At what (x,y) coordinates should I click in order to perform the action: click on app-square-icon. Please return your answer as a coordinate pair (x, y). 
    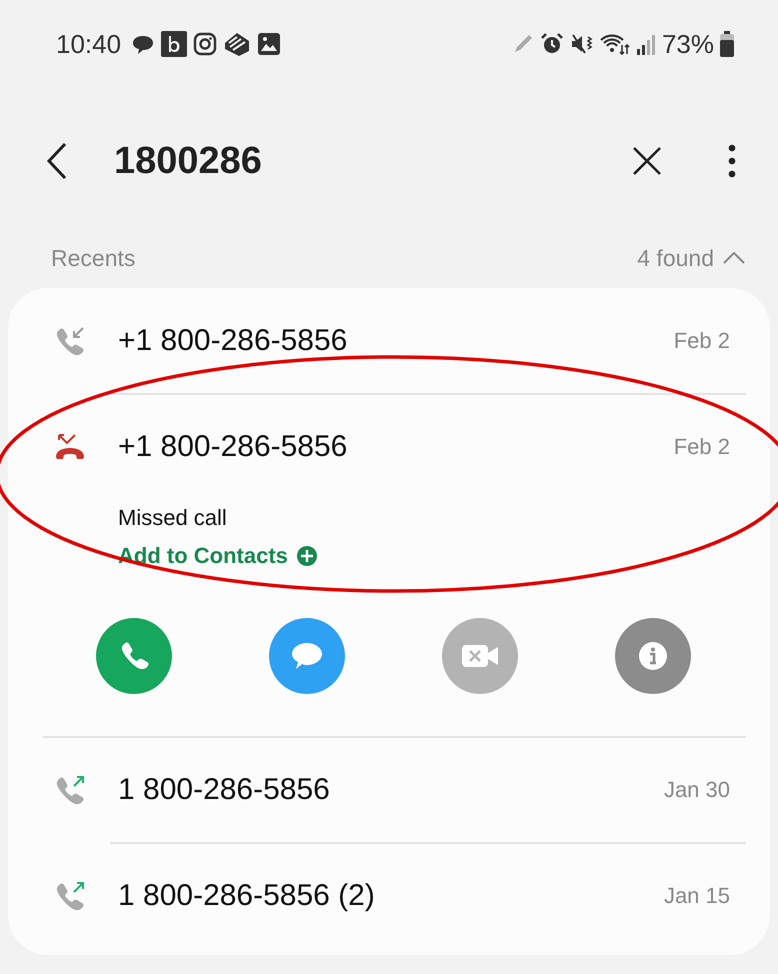
    Looking at the image, I should click on (174, 44).